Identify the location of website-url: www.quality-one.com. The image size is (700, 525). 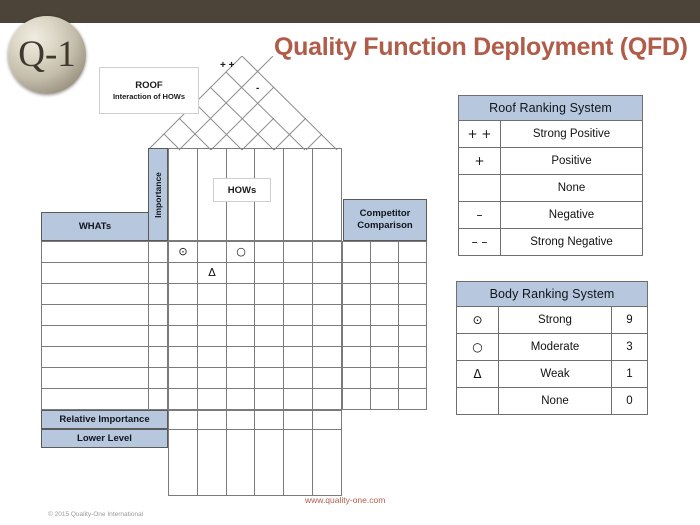
(345, 500).